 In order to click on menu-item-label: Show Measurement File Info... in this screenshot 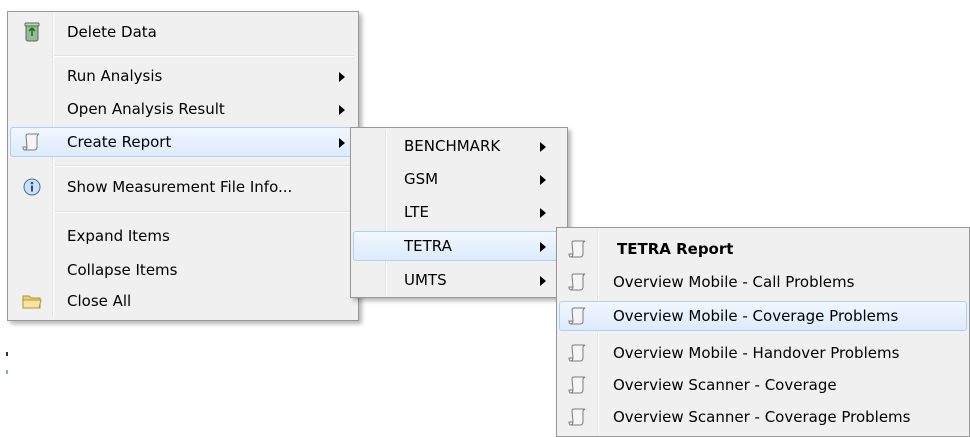, I will do `click(180, 187)`.